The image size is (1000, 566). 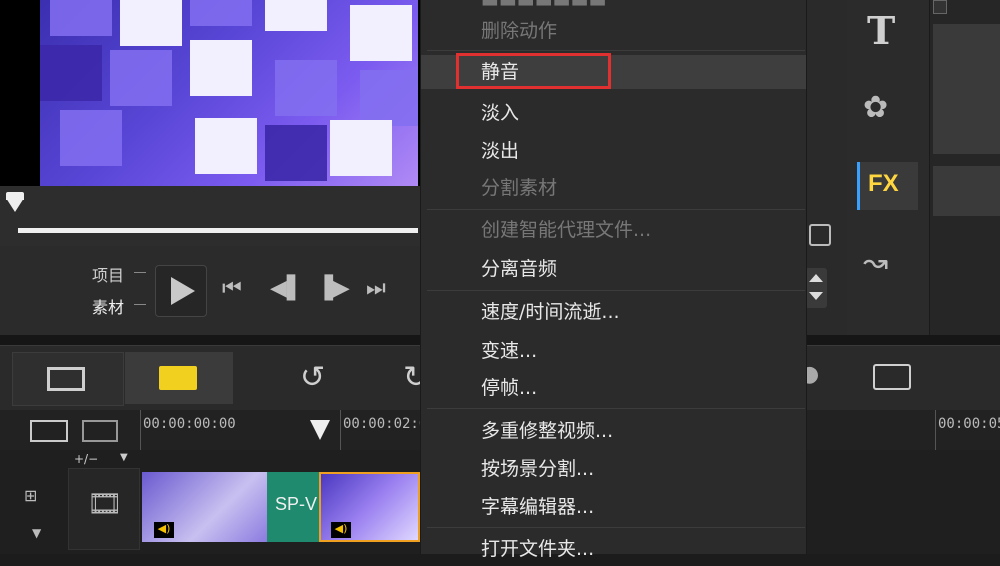 I want to click on selected-video-clip: ◀), so click(x=369, y=507).